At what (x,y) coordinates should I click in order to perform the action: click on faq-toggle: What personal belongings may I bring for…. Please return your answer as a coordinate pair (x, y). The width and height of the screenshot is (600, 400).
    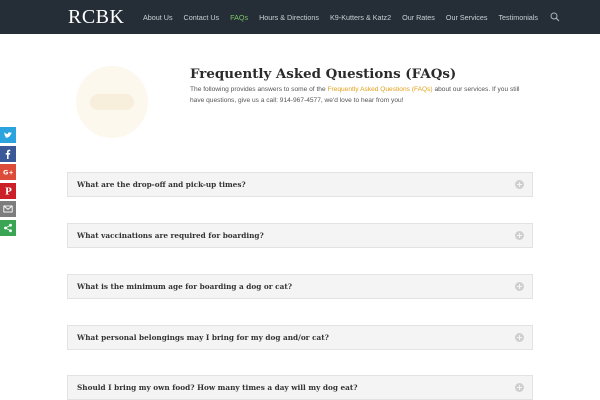
    Looking at the image, I should click on (300, 337).